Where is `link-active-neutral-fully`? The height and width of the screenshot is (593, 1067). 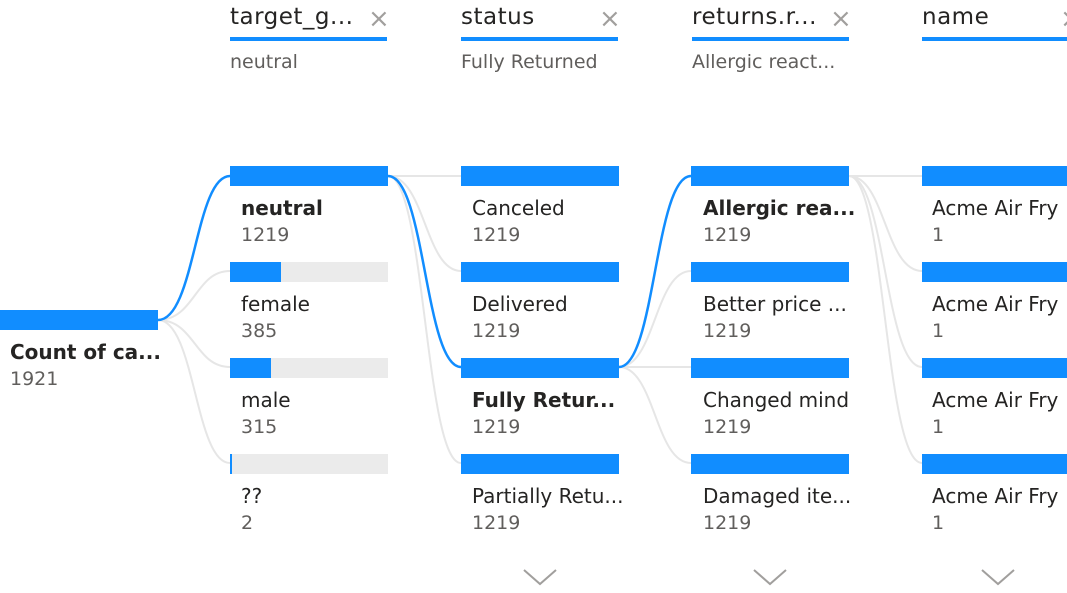
link-active-neutral-fully is located at coordinates (424, 271).